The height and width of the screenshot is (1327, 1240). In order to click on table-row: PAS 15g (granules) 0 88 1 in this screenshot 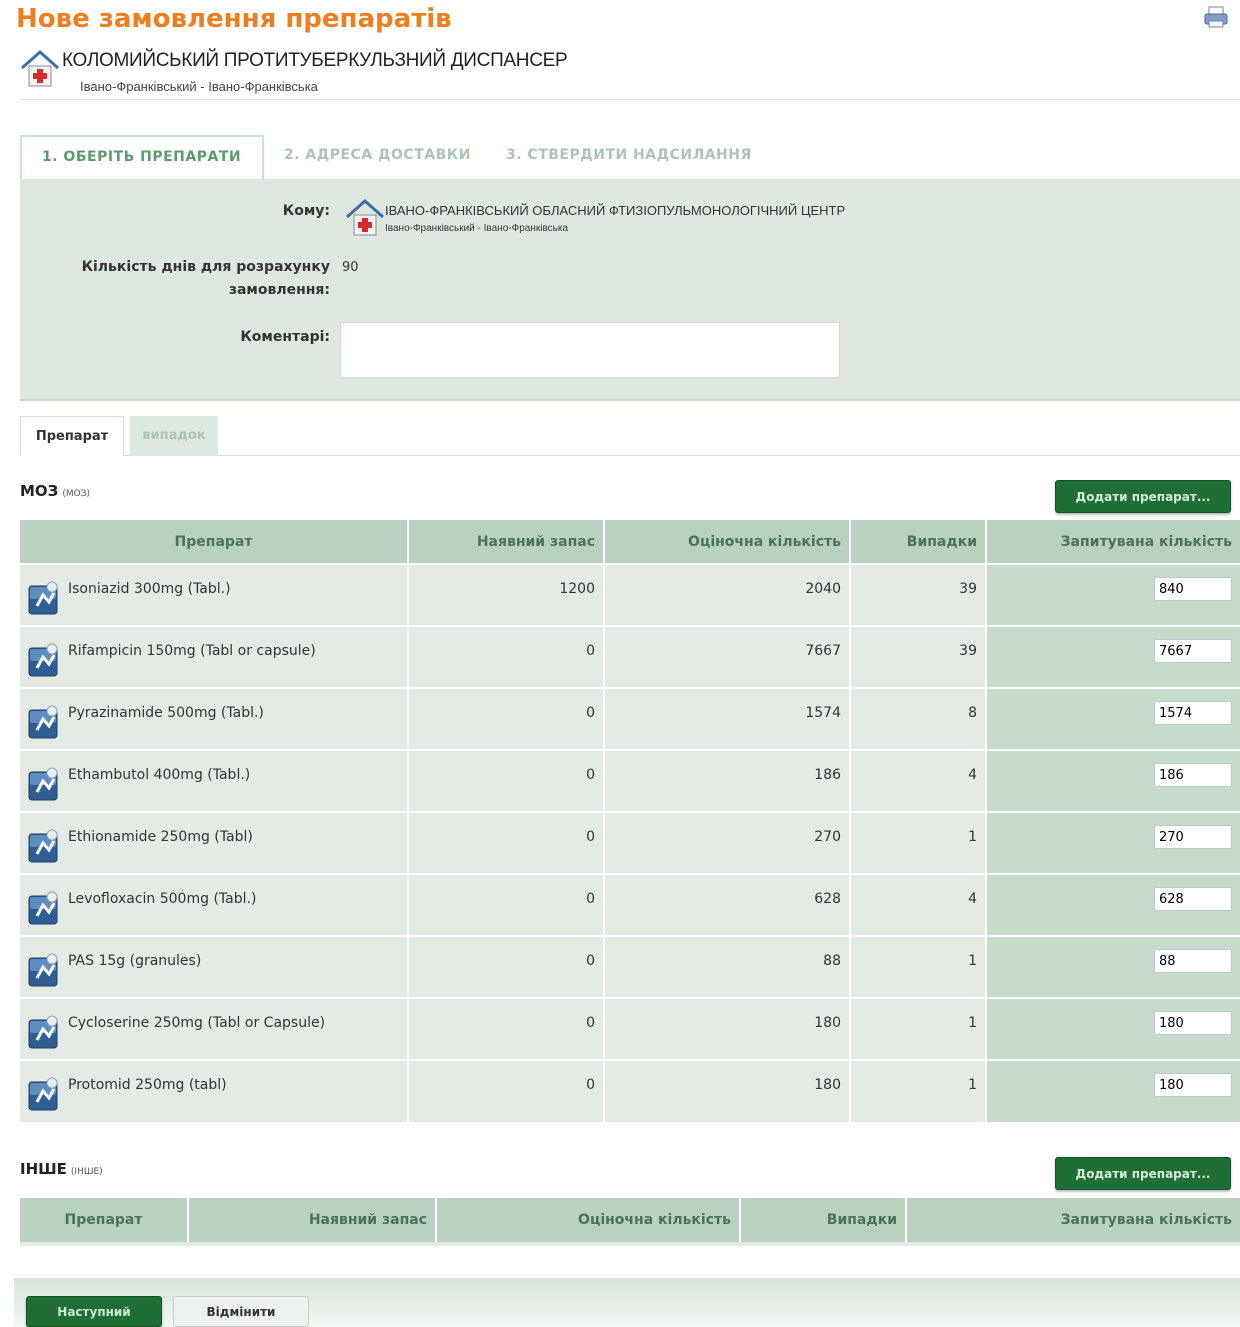, I will do `click(630, 966)`.